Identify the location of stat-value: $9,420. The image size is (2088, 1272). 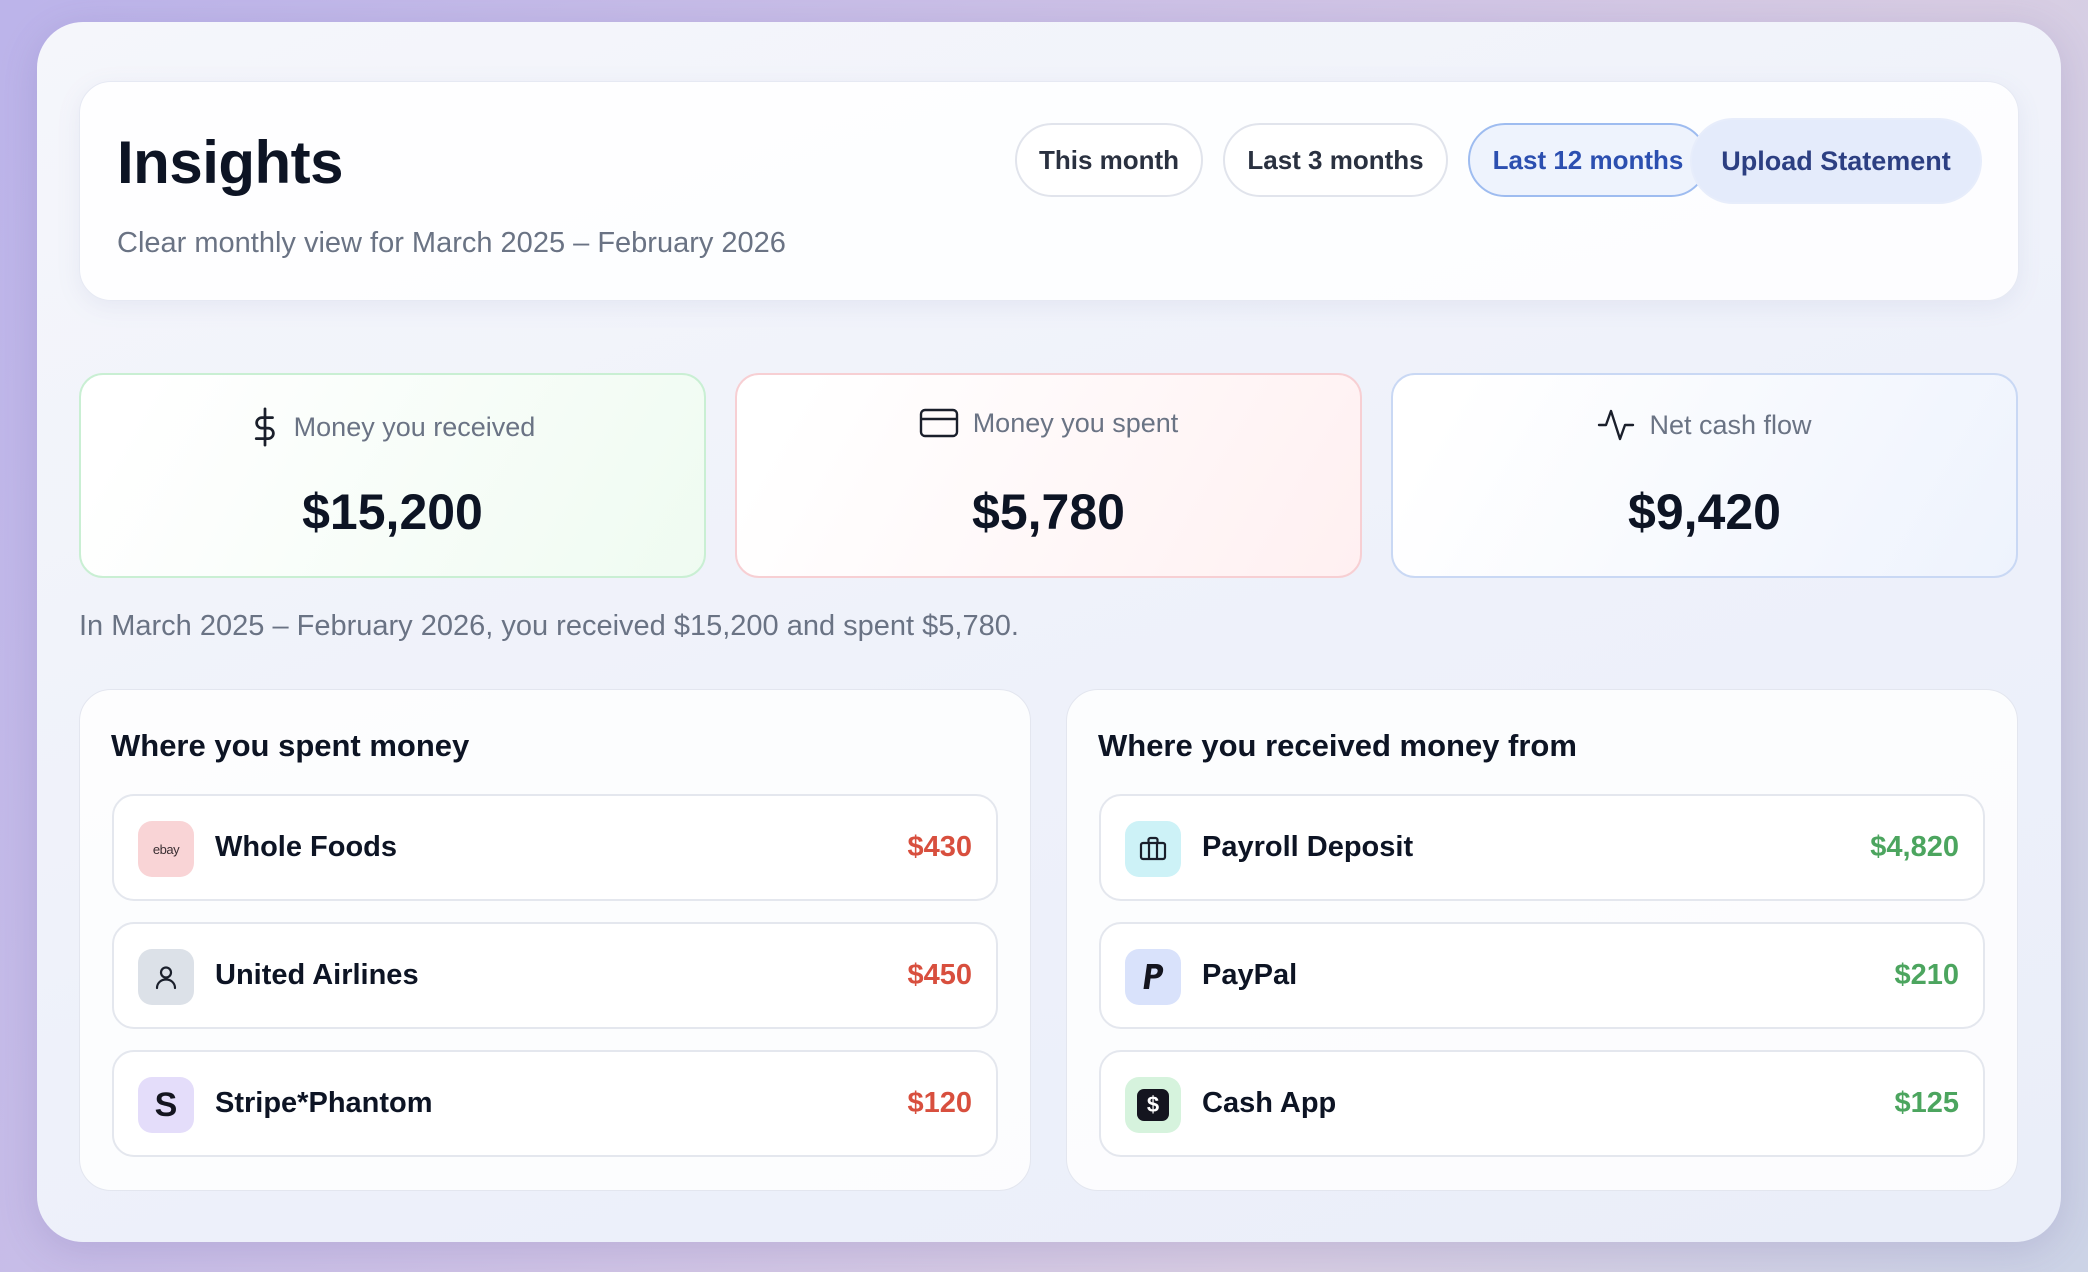
(1704, 512).